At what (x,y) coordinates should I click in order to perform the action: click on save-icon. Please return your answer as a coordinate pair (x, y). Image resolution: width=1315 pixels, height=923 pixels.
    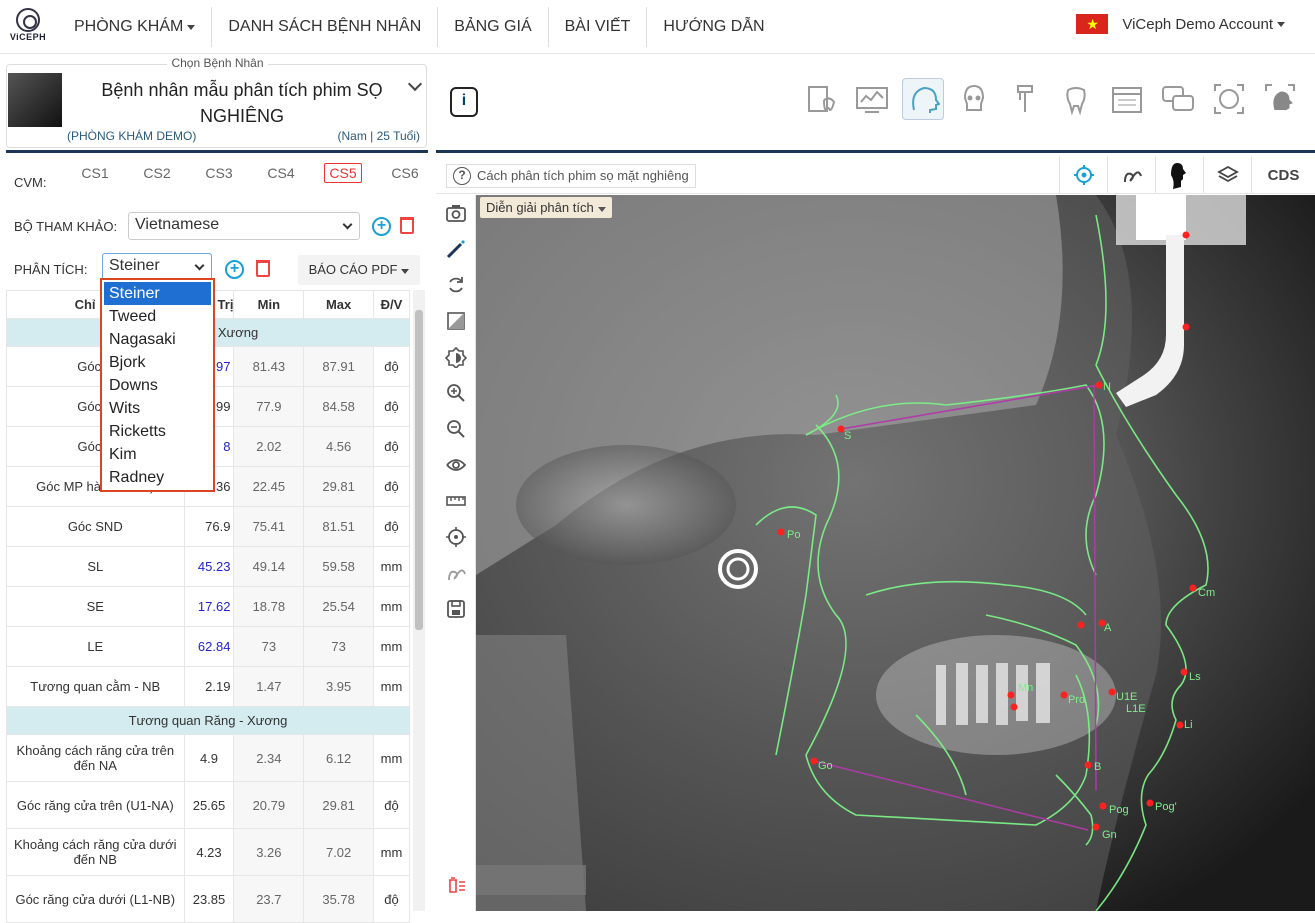
    Looking at the image, I should click on (455, 609).